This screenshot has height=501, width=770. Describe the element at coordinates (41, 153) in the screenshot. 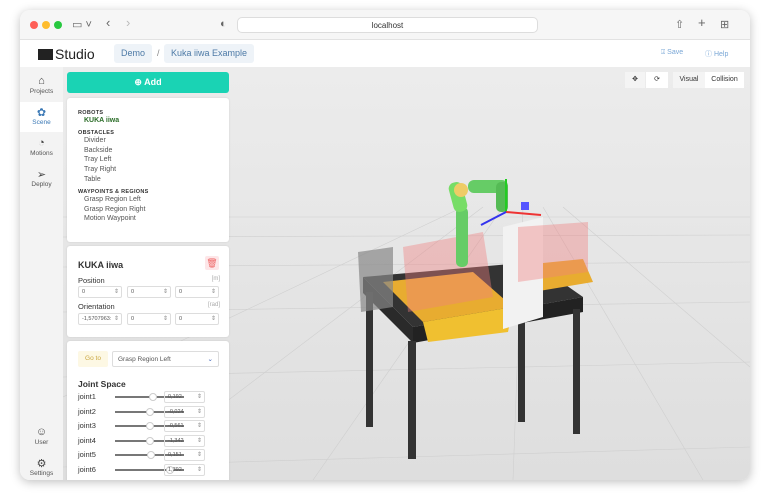

I see `nav-label: Motions` at that location.